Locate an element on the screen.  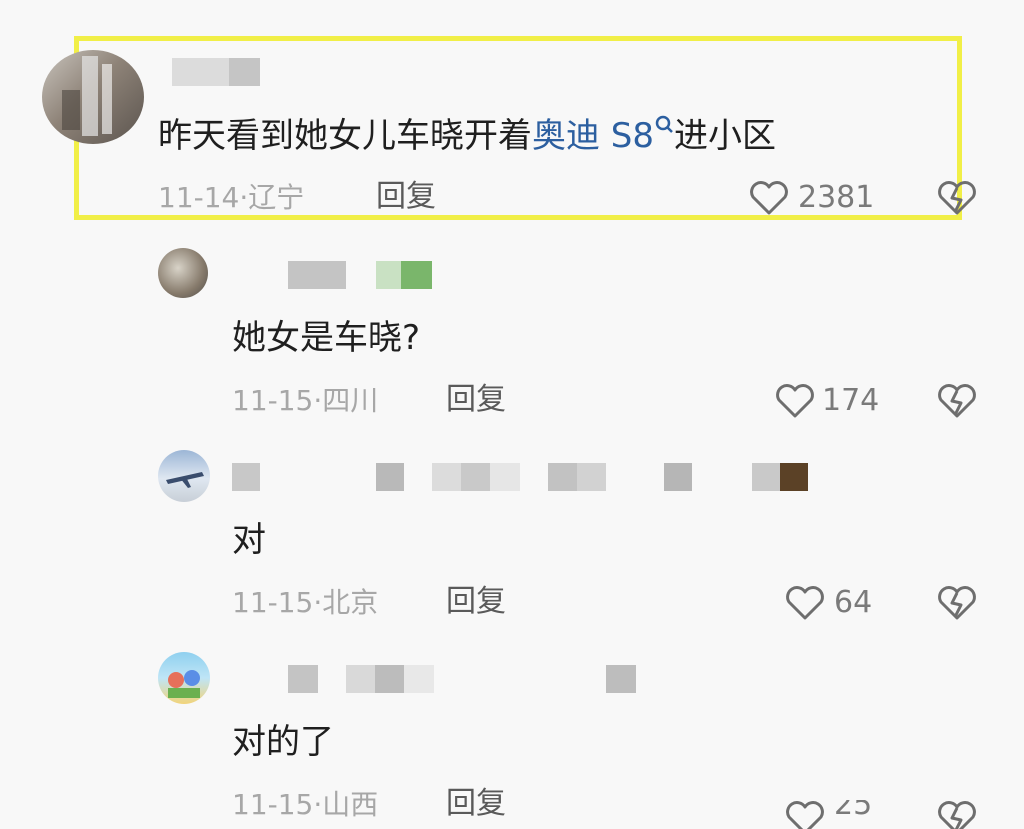
comment-text: 昨天看到她女儿车晓开着奥迪 S8 进小区 is located at coordinates (467, 135).